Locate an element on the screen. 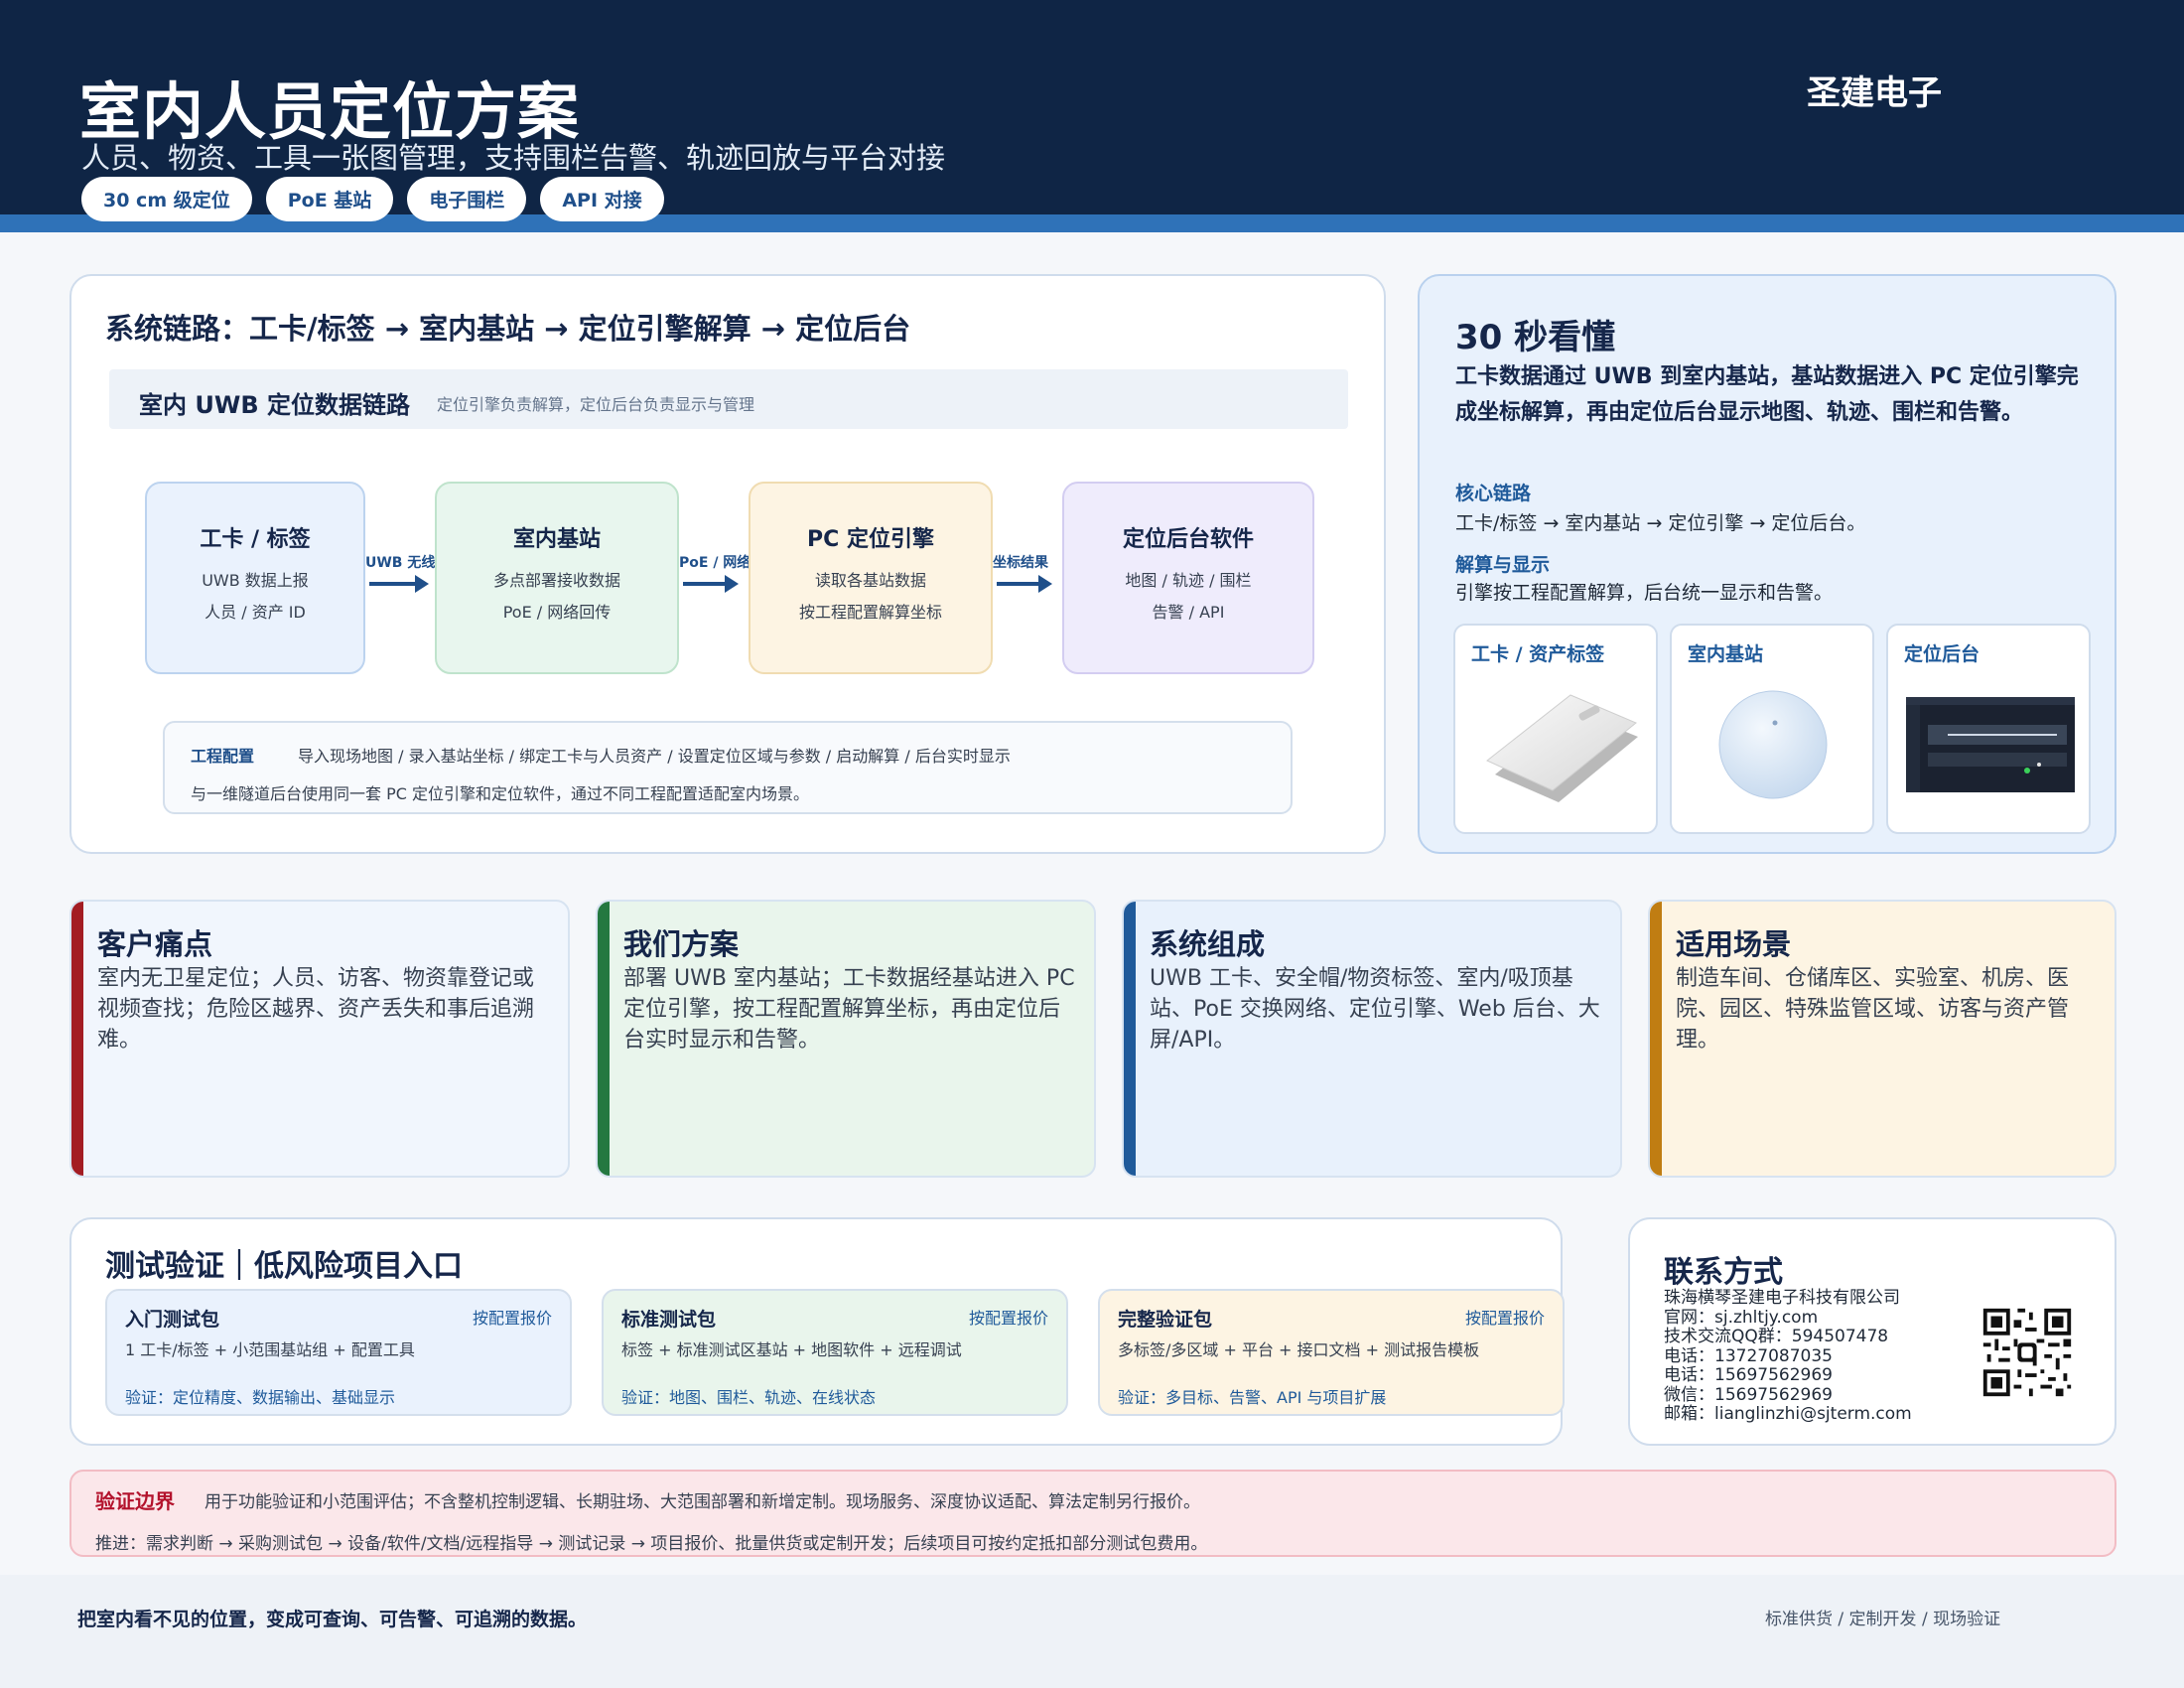  node-line: PoE / 网络回传 is located at coordinates (557, 612).